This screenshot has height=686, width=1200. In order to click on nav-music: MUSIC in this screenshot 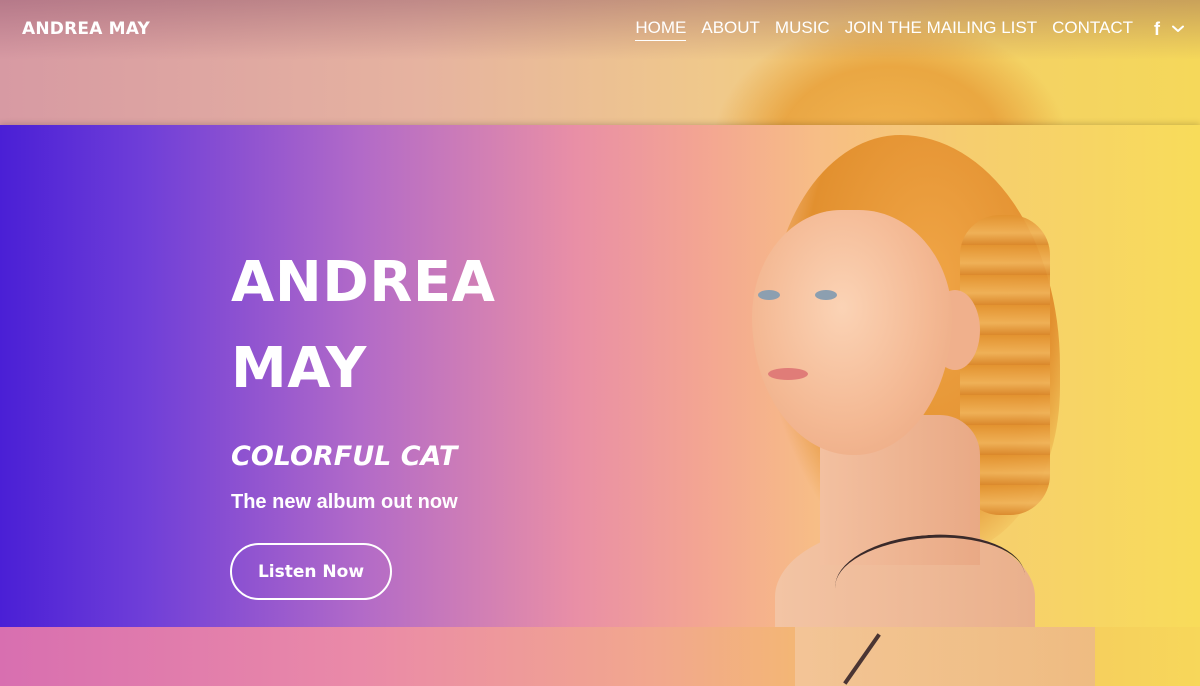, I will do `click(802, 29)`.